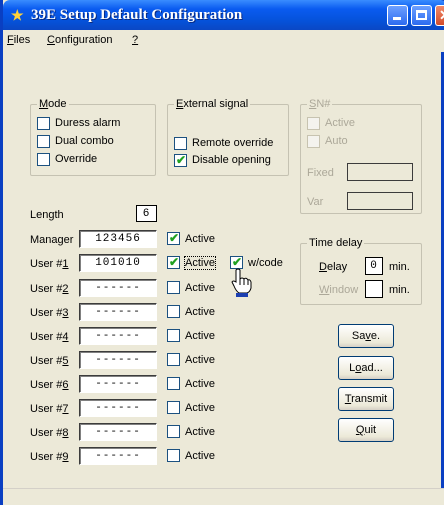 The width and height of the screenshot is (444, 505). I want to click on delay-label: Delay, so click(333, 267).